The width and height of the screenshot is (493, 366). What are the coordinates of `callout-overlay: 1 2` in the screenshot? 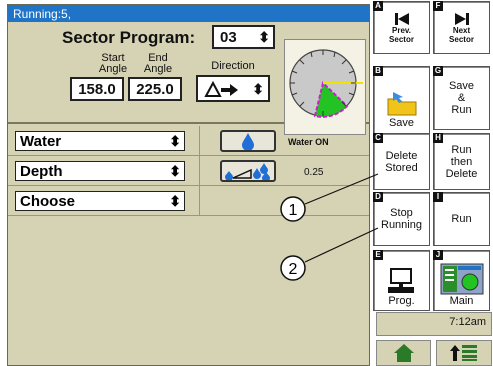 It's located at (329, 227).